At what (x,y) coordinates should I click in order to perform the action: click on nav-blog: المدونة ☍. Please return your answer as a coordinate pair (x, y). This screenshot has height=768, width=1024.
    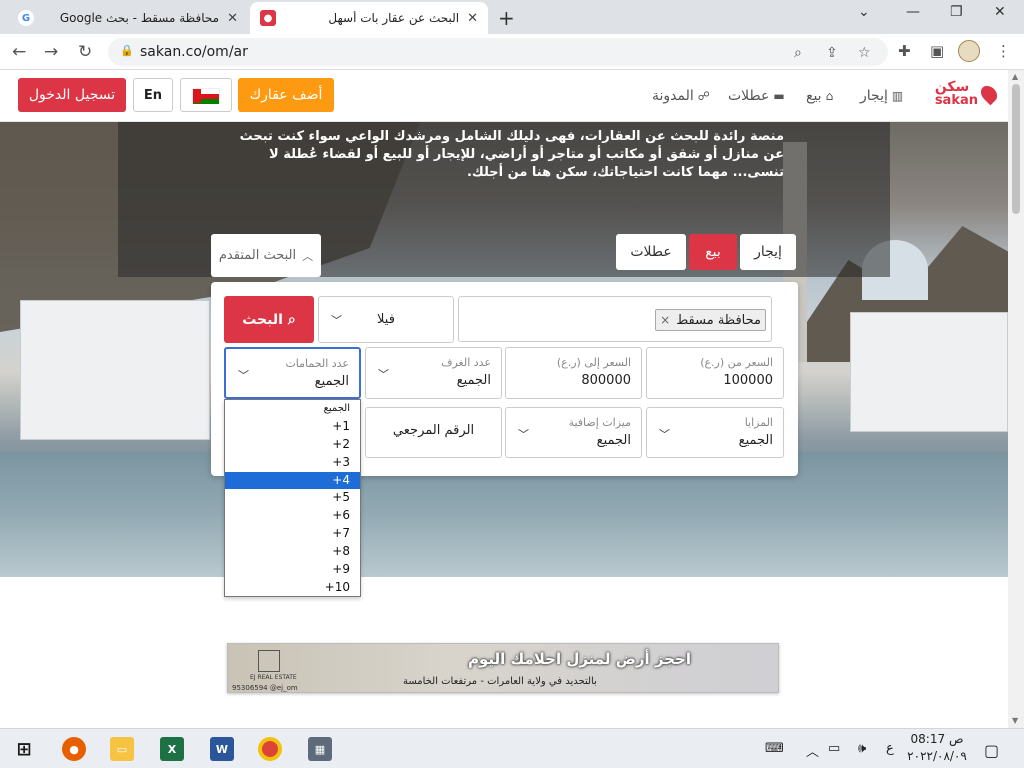
    Looking at the image, I should click on (681, 96).